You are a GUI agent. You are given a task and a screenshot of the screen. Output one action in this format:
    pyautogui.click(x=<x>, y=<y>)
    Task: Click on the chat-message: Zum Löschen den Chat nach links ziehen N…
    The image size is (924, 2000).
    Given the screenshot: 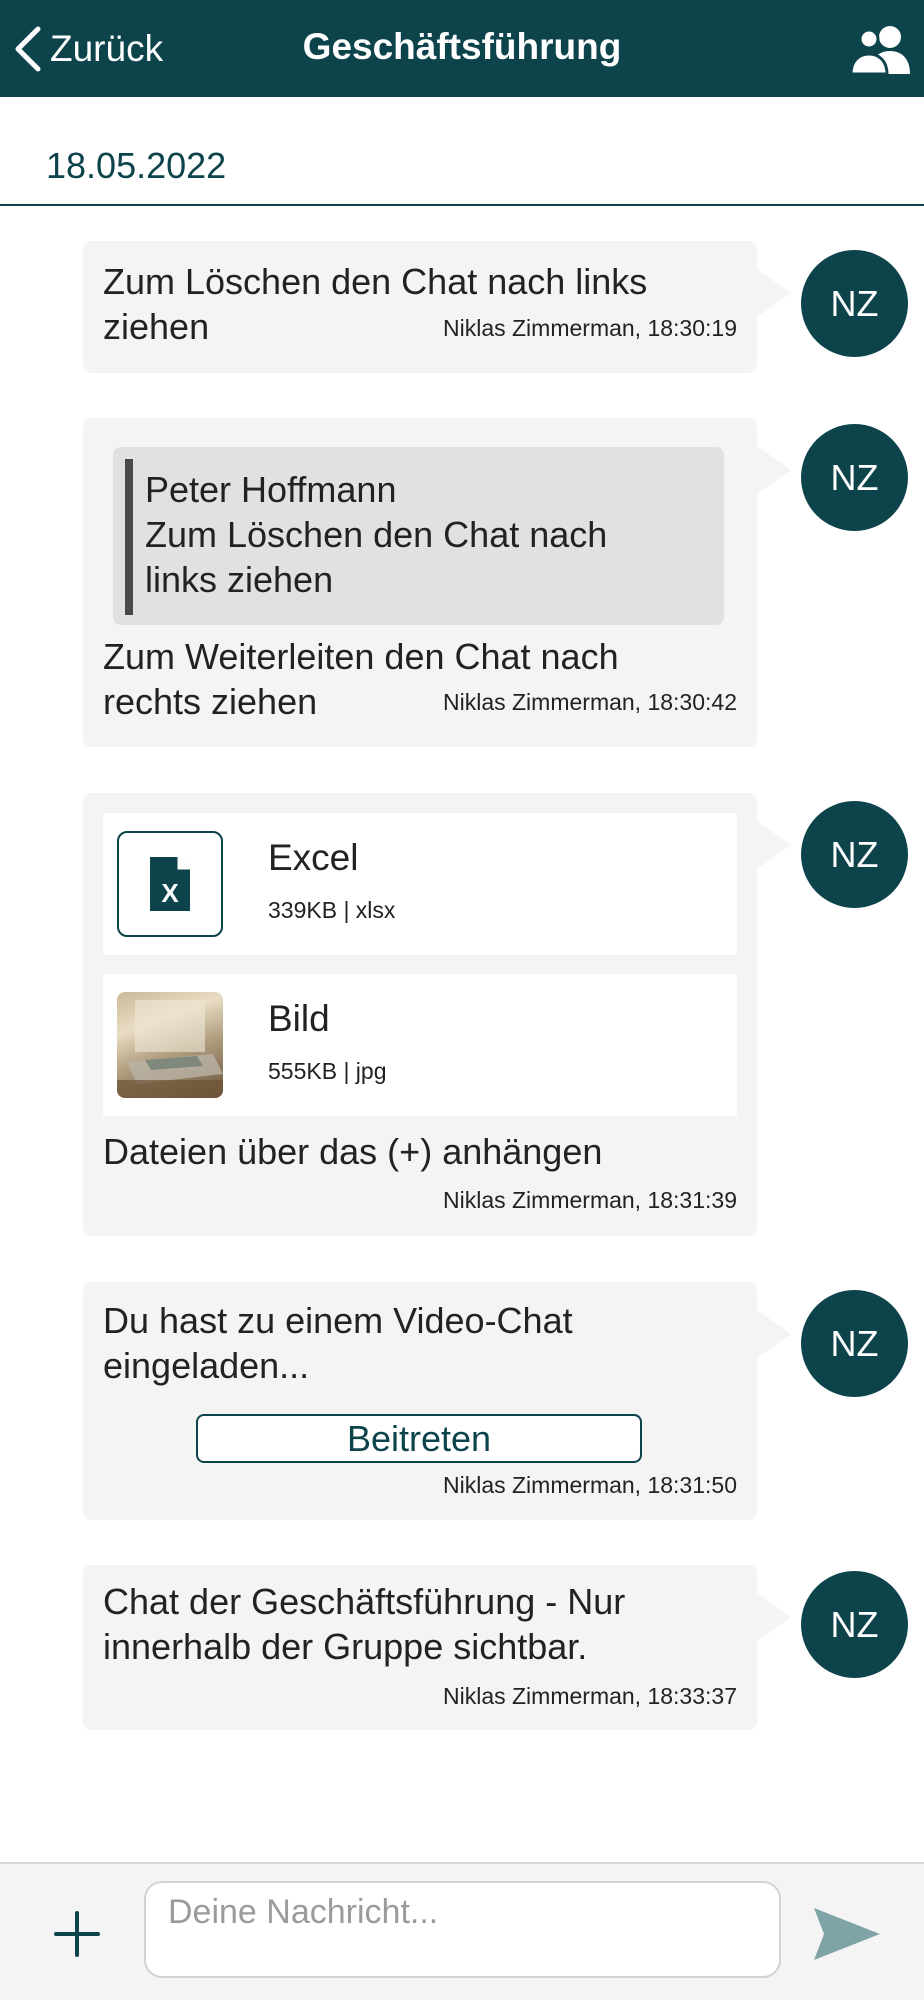 What is the action you would take?
    pyautogui.click(x=462, y=307)
    